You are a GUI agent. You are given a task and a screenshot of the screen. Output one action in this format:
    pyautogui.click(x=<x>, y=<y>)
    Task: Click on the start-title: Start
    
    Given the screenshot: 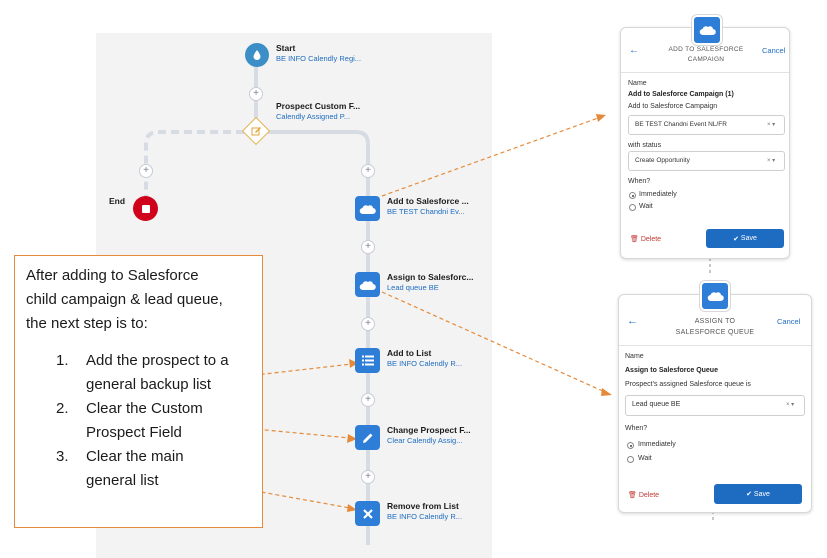 What is the action you would take?
    pyautogui.click(x=286, y=48)
    